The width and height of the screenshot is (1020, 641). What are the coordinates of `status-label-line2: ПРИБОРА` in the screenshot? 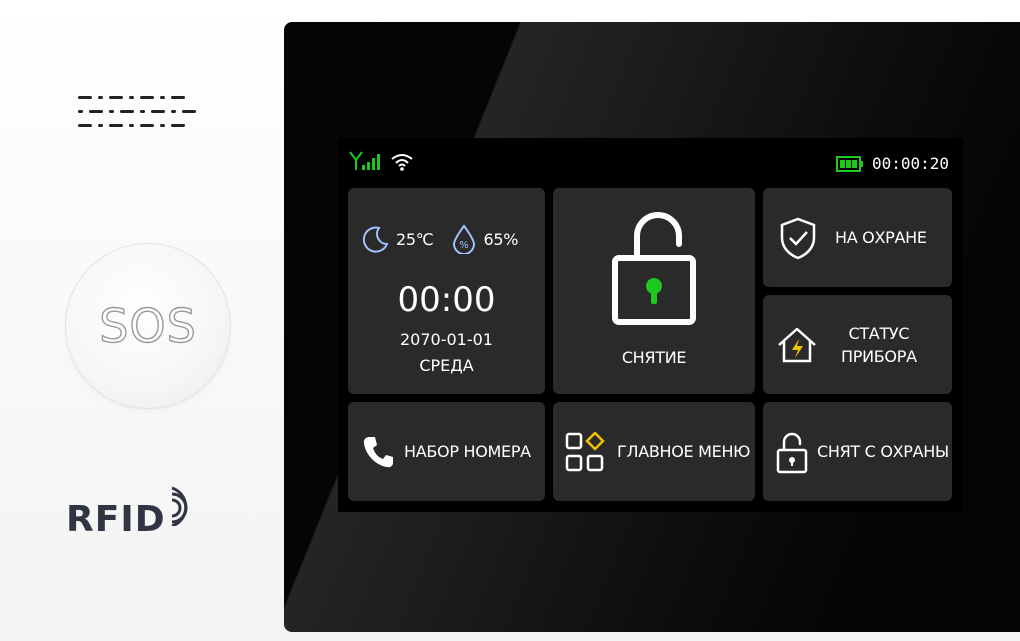 It's located at (879, 356).